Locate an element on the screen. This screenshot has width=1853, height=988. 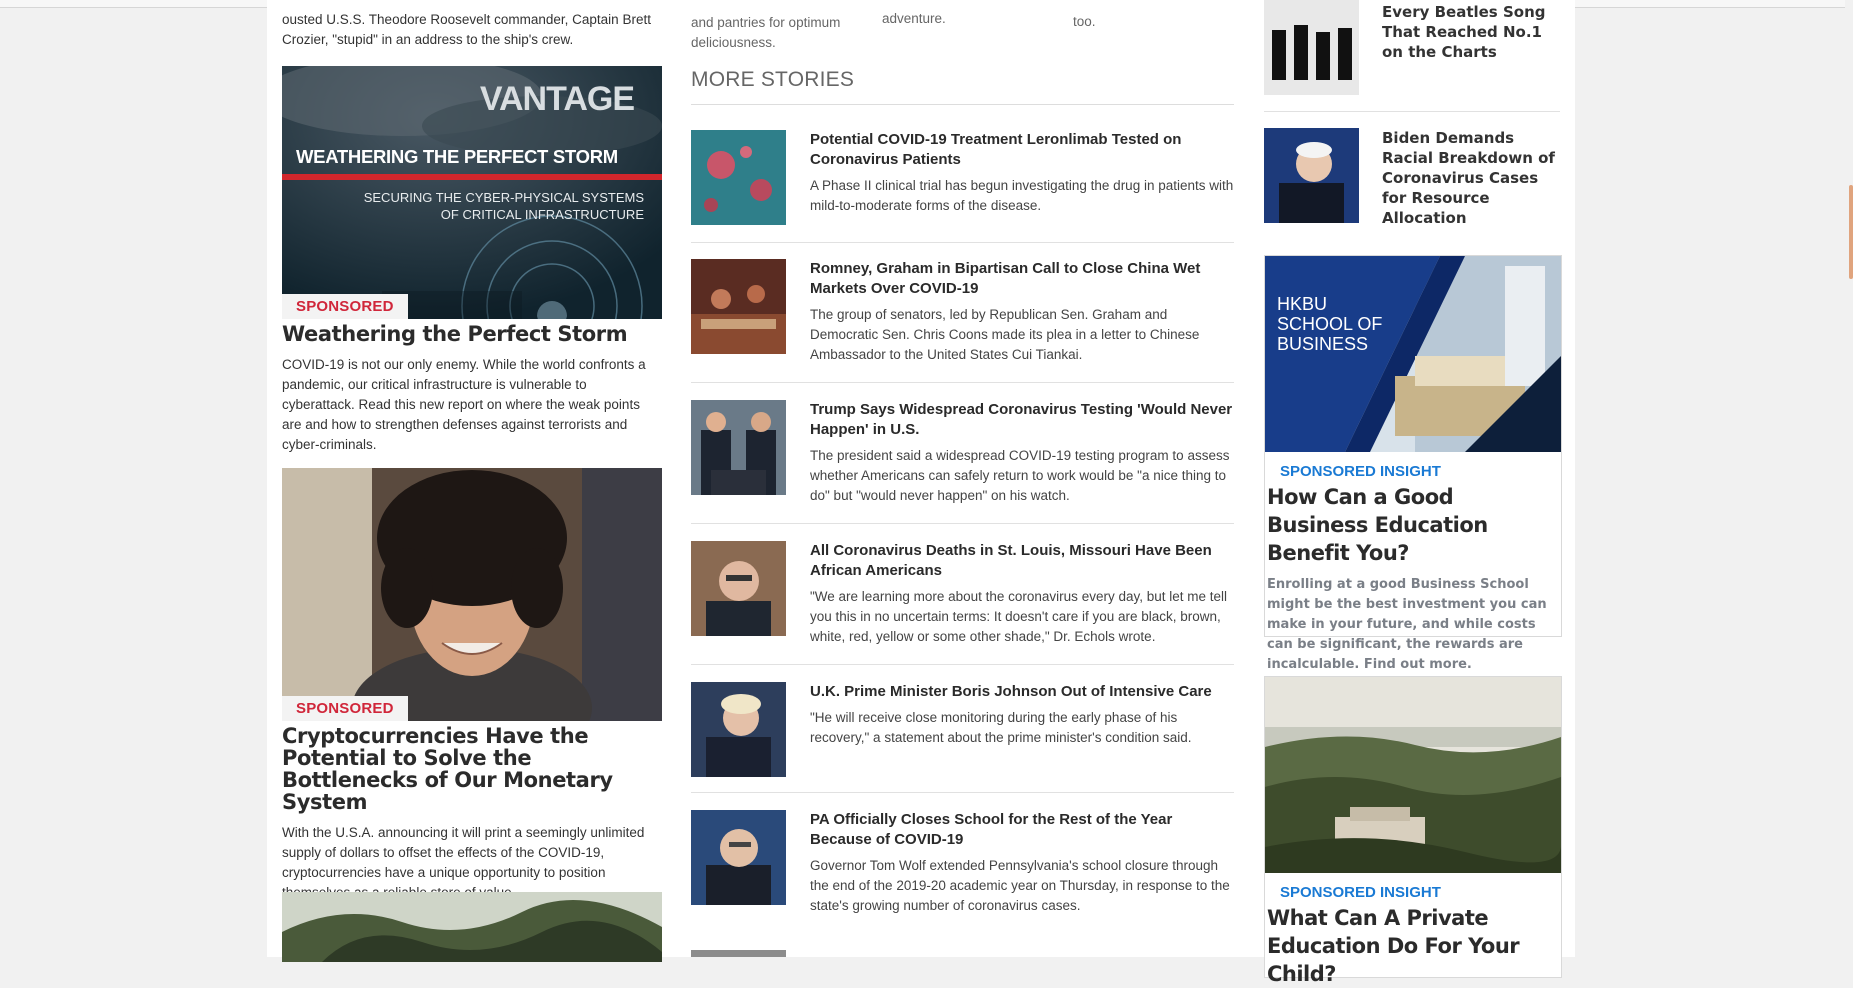
wet-market-thumbnail is located at coordinates (738, 306).